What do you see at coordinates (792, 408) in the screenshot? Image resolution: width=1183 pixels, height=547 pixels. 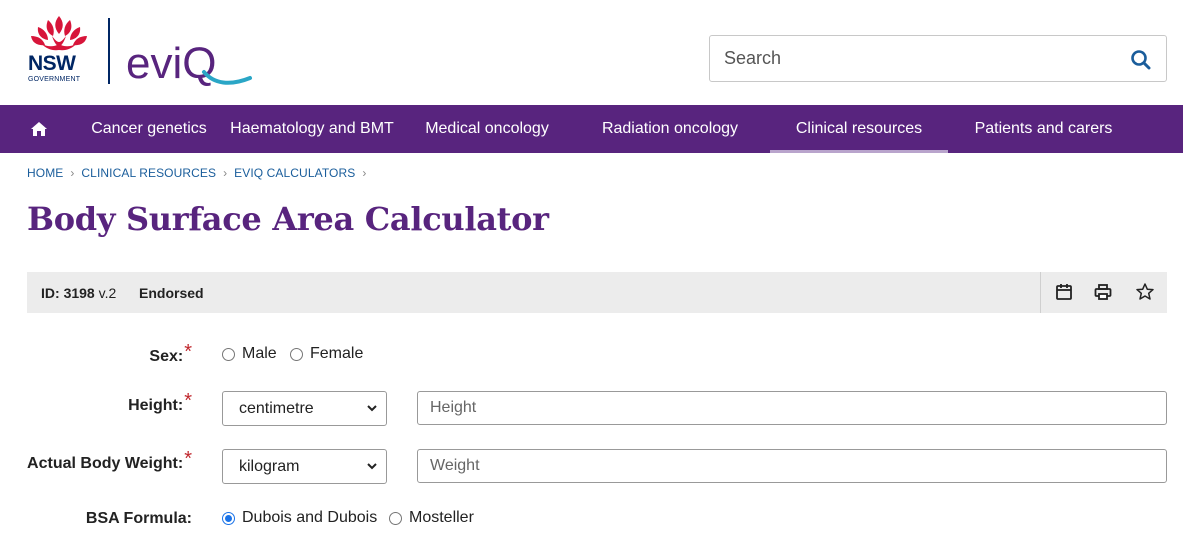 I see `height-input` at bounding box center [792, 408].